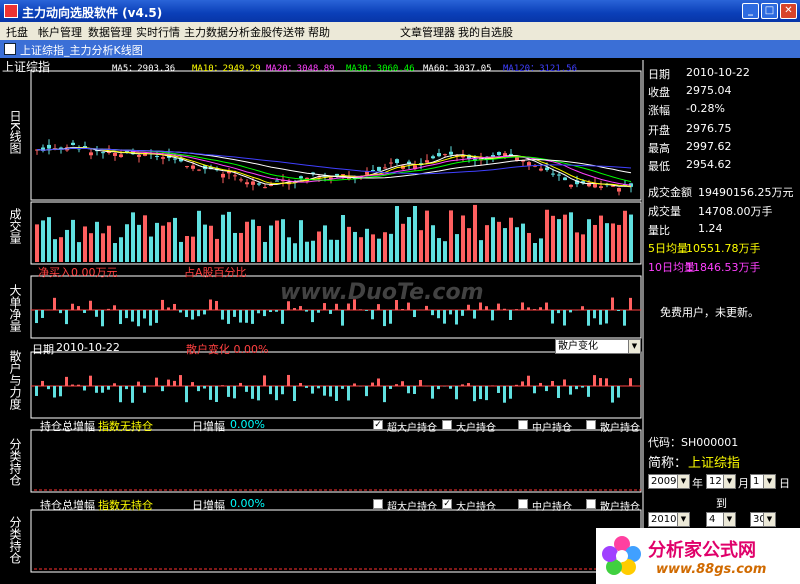  What do you see at coordinates (447, 504) in the screenshot?
I see `hold2-check-big: ✓` at bounding box center [447, 504].